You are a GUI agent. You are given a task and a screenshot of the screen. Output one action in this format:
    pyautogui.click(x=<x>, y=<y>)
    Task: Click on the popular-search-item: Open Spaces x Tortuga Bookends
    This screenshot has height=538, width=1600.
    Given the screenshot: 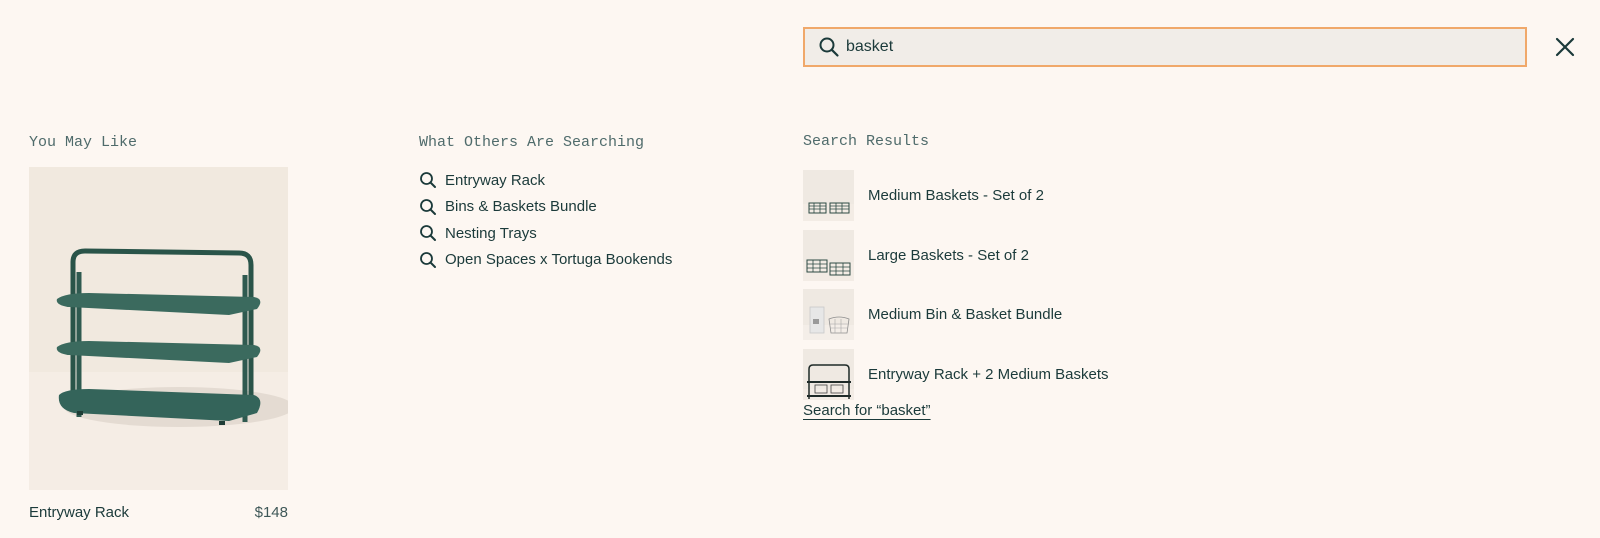 What is the action you would take?
    pyautogui.click(x=545, y=260)
    